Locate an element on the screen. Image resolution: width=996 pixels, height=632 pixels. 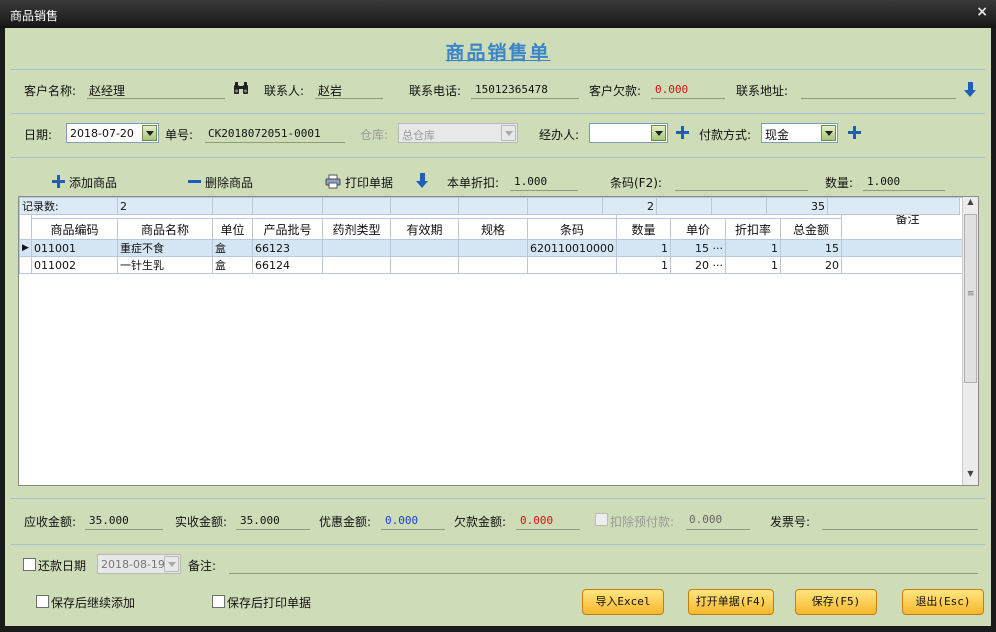
cell-batch: 66123 is located at coordinates (287, 248).